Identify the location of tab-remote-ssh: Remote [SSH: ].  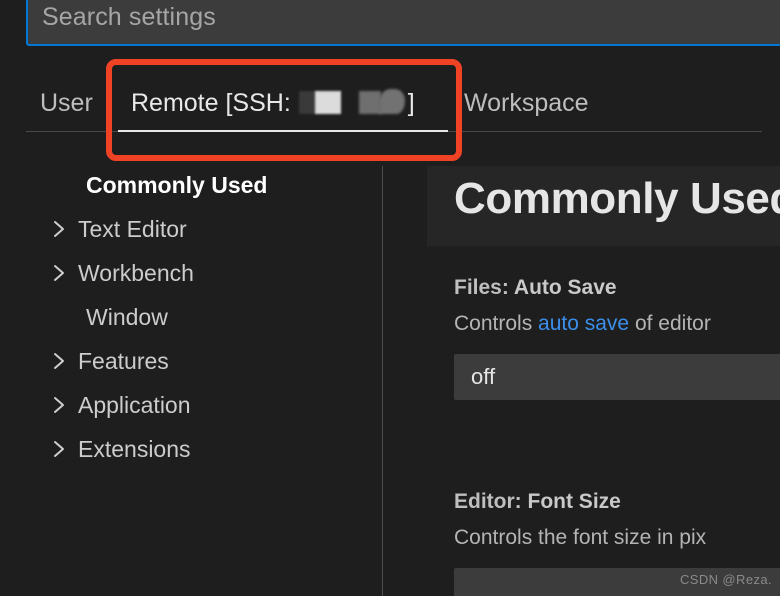
(273, 103).